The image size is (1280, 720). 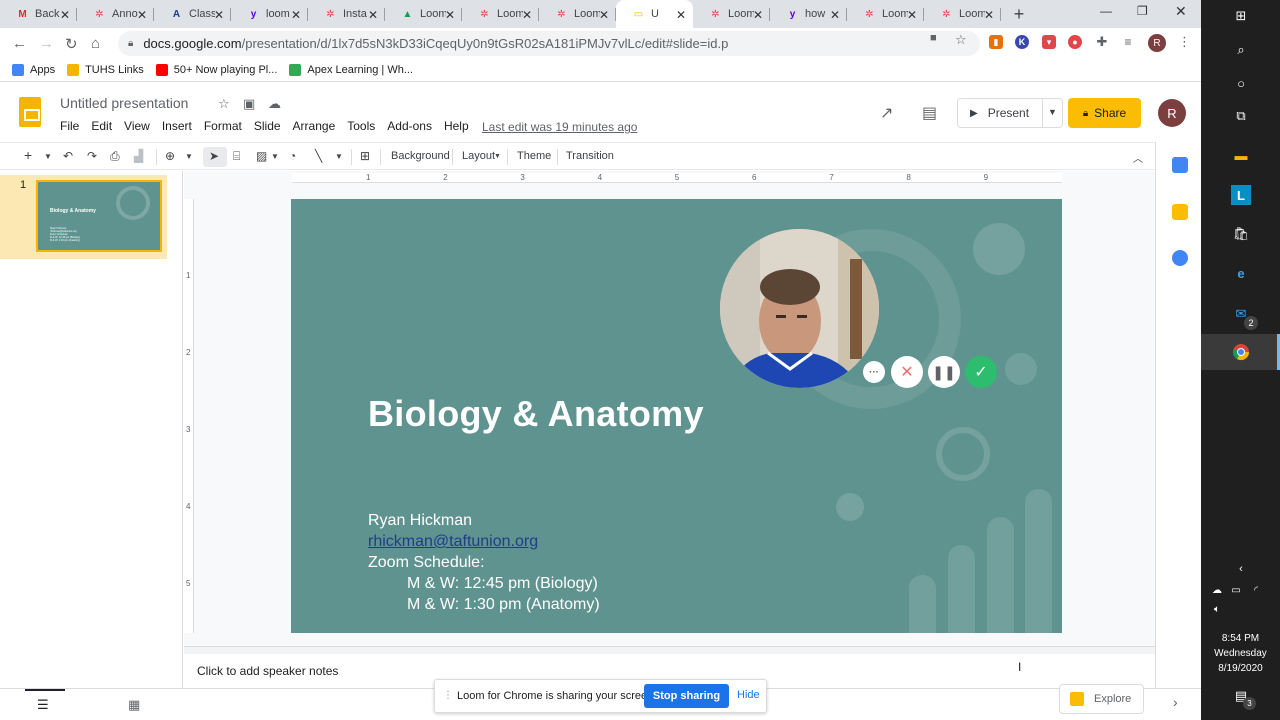 What do you see at coordinates (134, 705) in the screenshot?
I see `grid-view-icon: ▦` at bounding box center [134, 705].